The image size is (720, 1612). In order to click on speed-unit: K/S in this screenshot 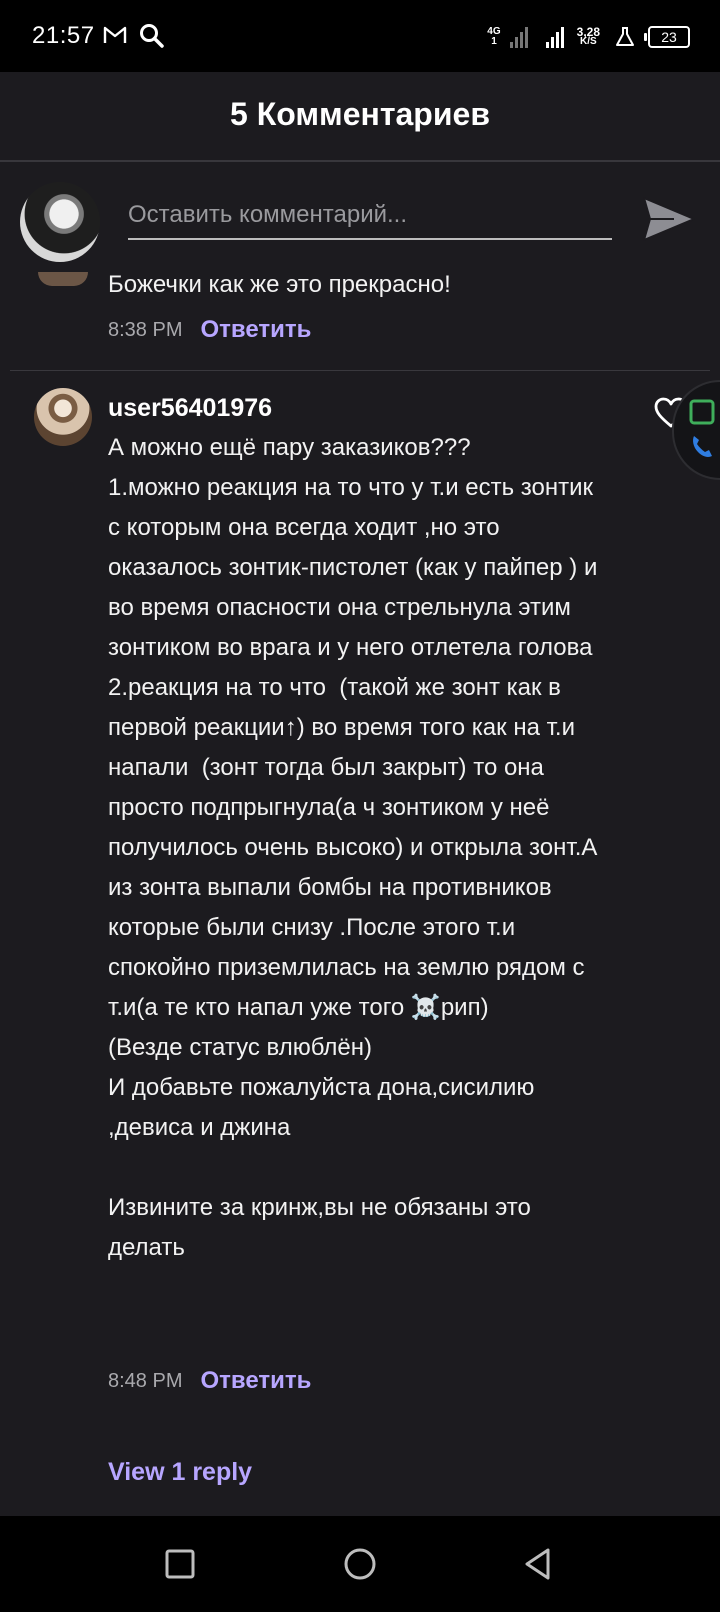, I will do `click(588, 41)`.